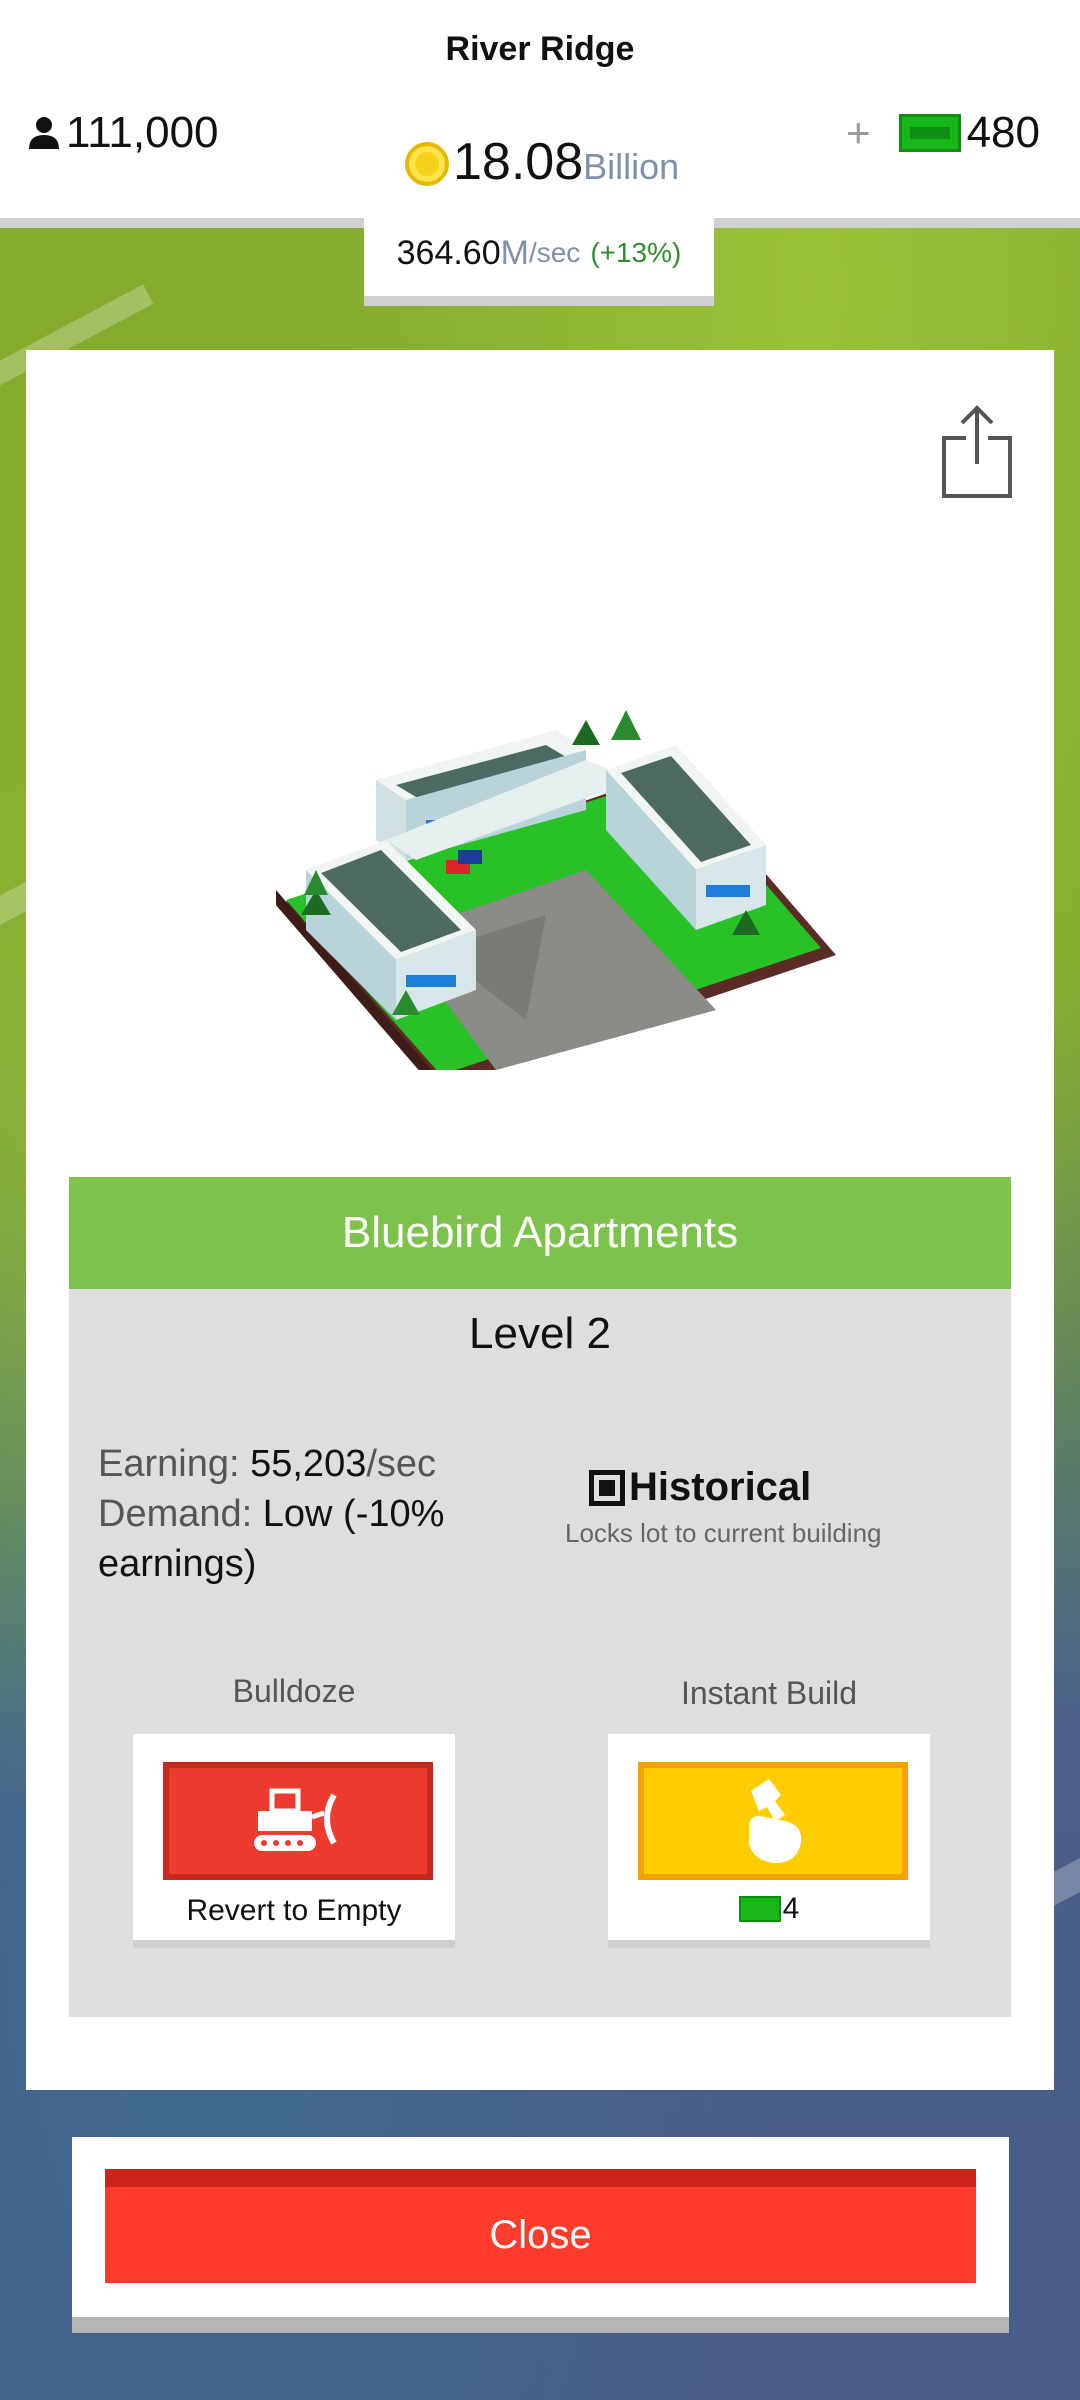 The width and height of the screenshot is (1080, 2400). I want to click on income-rate-unit: M, so click(514, 252).